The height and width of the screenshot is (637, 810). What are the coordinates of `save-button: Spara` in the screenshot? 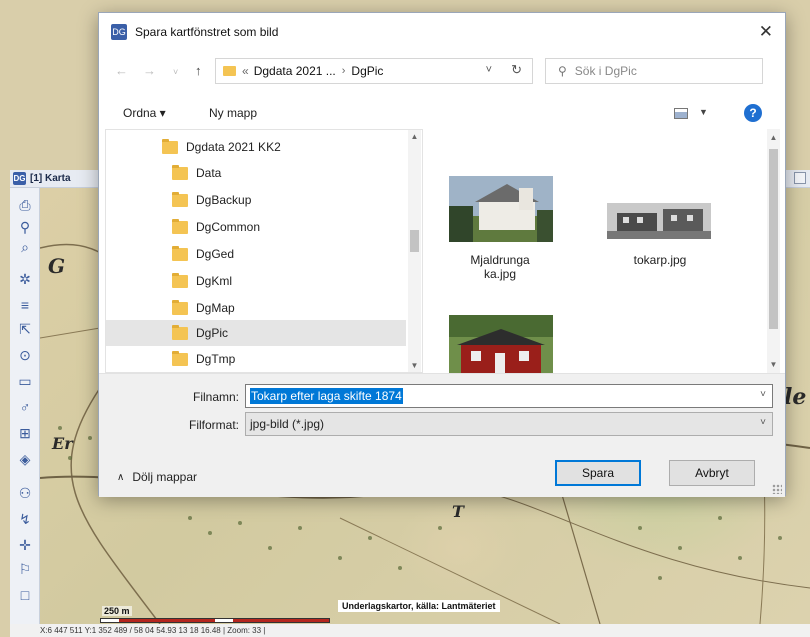 It's located at (598, 473).